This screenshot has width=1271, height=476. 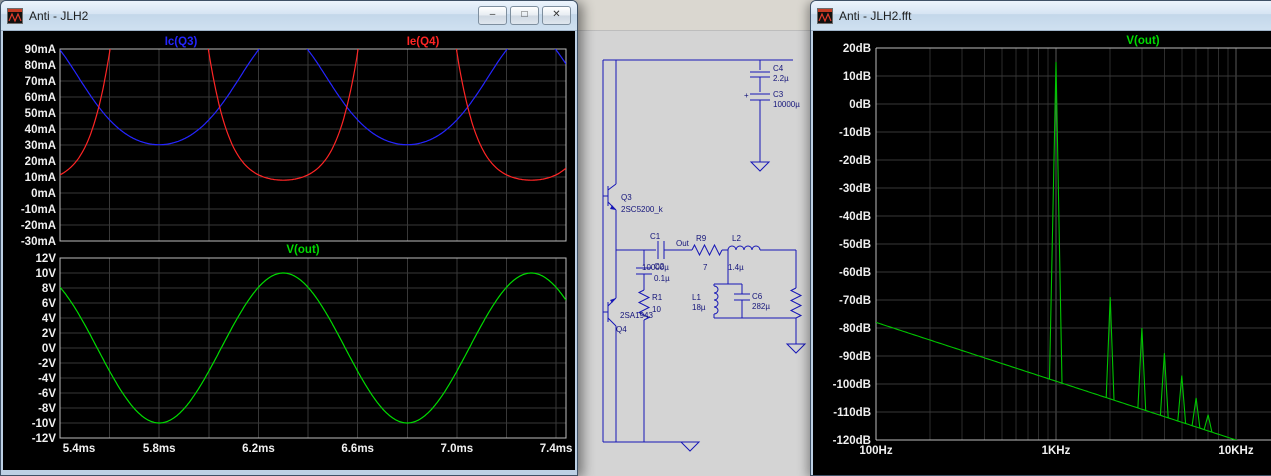 I want to click on svg-text: 2SA1943, so click(x=636, y=315).